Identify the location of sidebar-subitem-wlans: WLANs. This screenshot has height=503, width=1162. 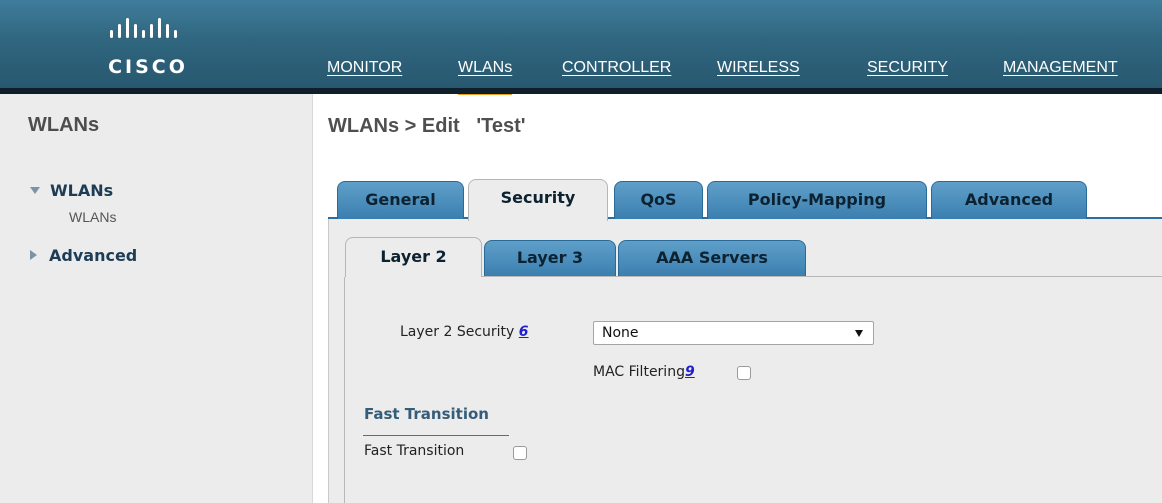
(92, 217).